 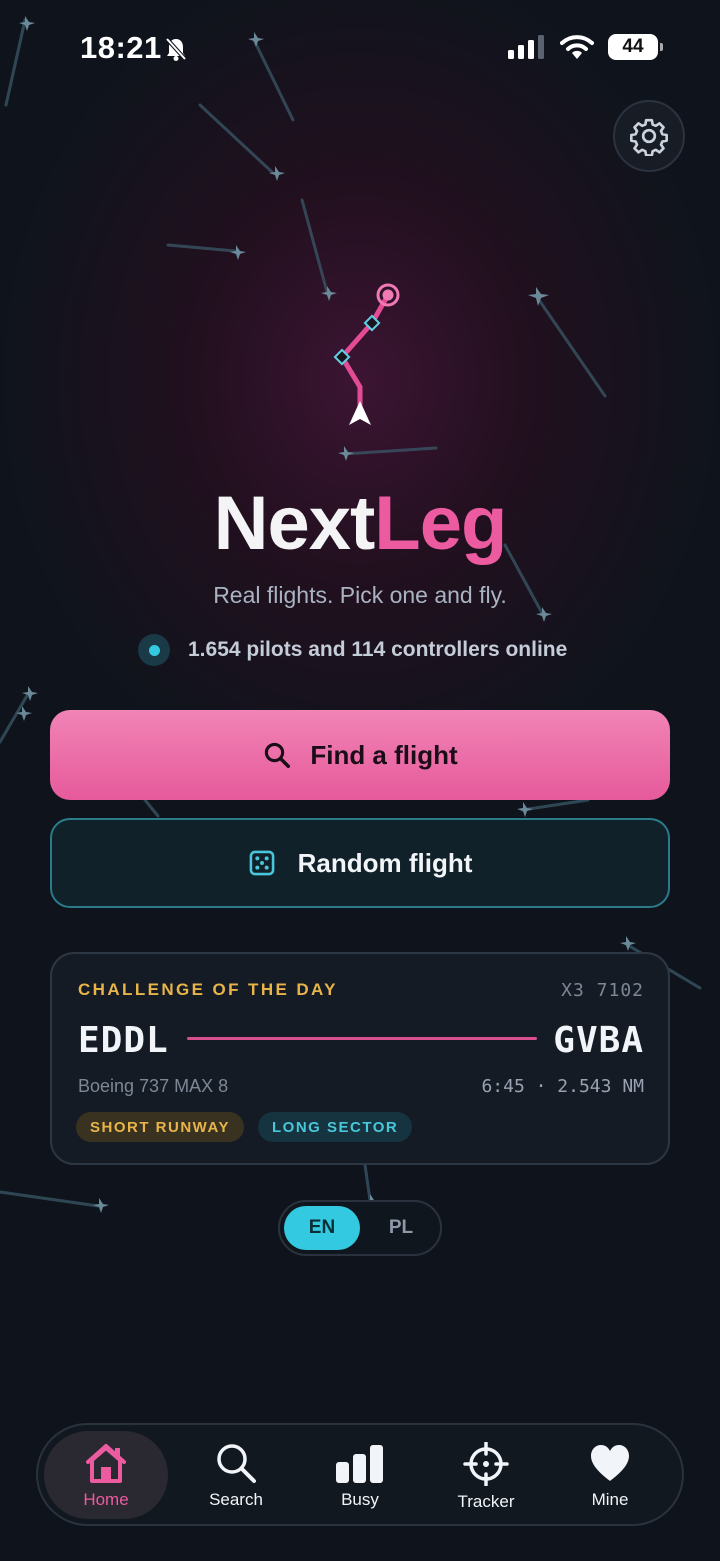 I want to click on flight-stats: 6:45 · 2.543 NM, so click(x=562, y=1086).